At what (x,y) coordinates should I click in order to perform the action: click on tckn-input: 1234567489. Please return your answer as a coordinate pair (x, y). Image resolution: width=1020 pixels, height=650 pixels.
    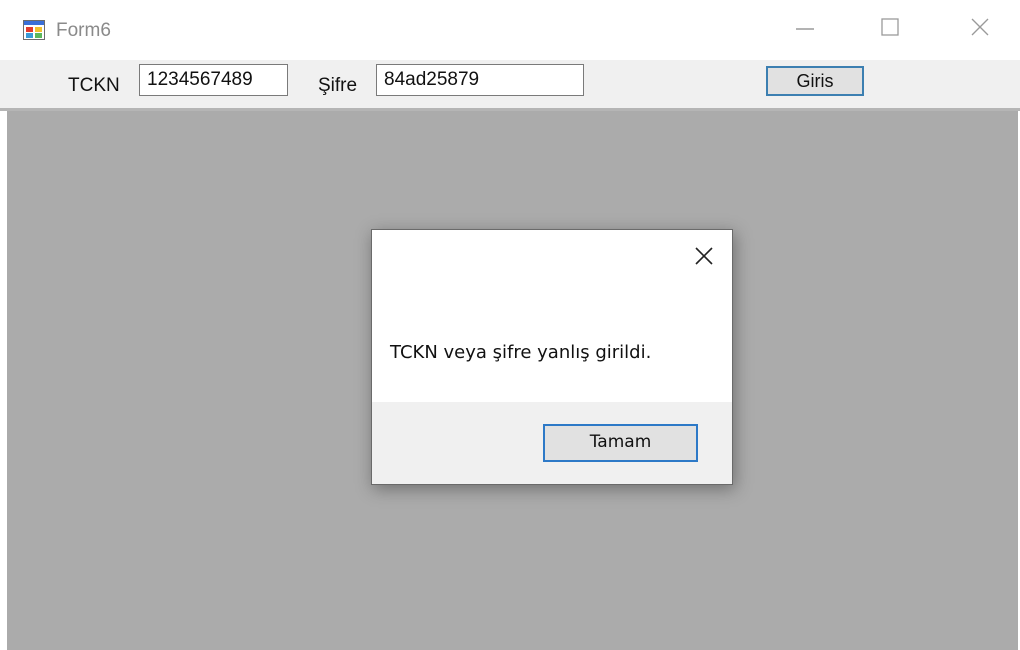
    Looking at the image, I should click on (213, 80).